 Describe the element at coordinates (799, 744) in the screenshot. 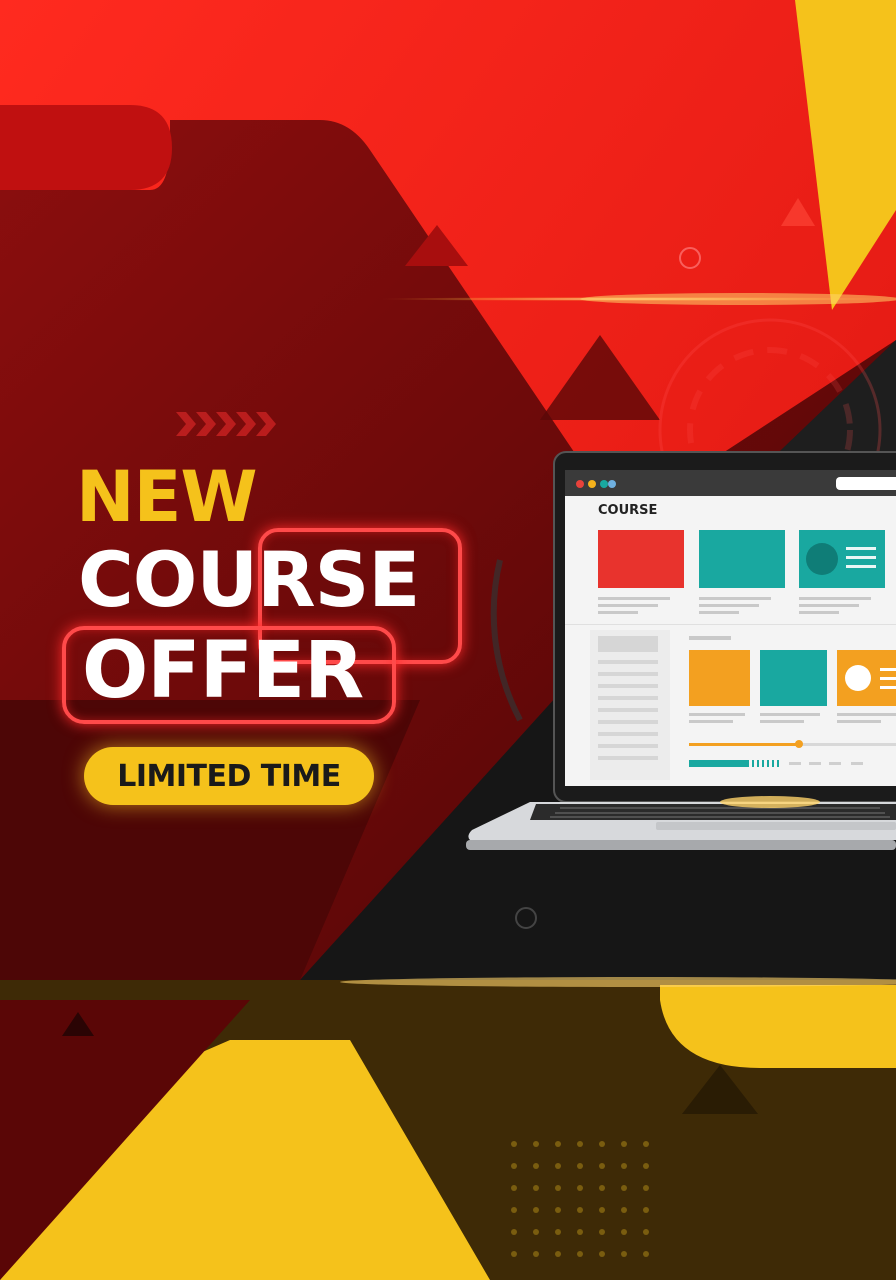

I see `slider-handle` at that location.